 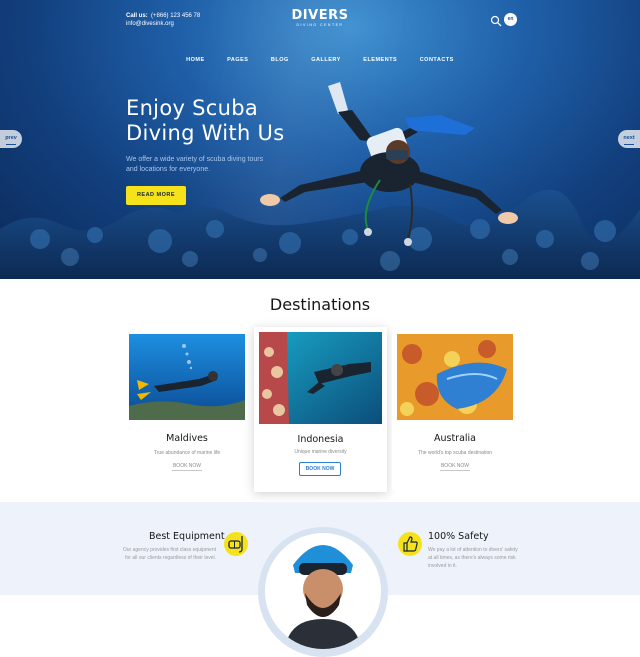 What do you see at coordinates (410, 544) in the screenshot?
I see `thumbs-up-icon` at bounding box center [410, 544].